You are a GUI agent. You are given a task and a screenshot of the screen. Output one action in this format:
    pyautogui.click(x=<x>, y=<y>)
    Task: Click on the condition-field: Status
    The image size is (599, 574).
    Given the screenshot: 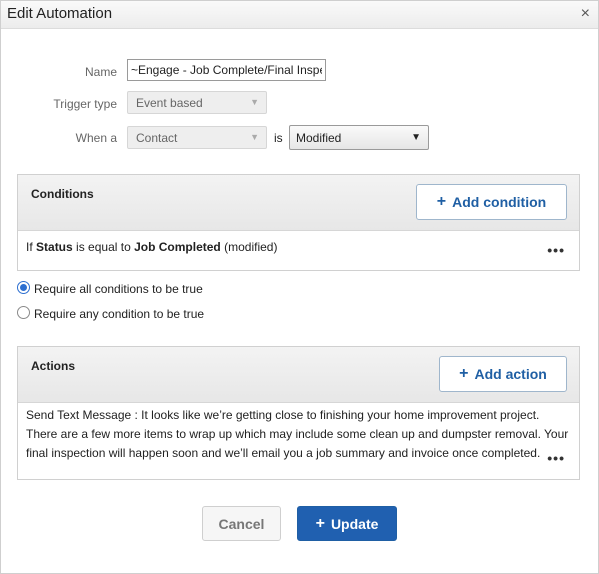 What is the action you would take?
    pyautogui.click(x=54, y=247)
    